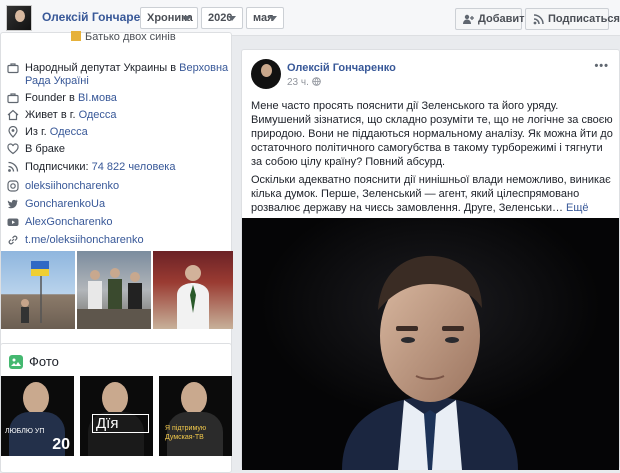 The image size is (620, 473). Describe the element at coordinates (52, 115) in the screenshot. I see `info-lives-text: Живет в г.` at that location.